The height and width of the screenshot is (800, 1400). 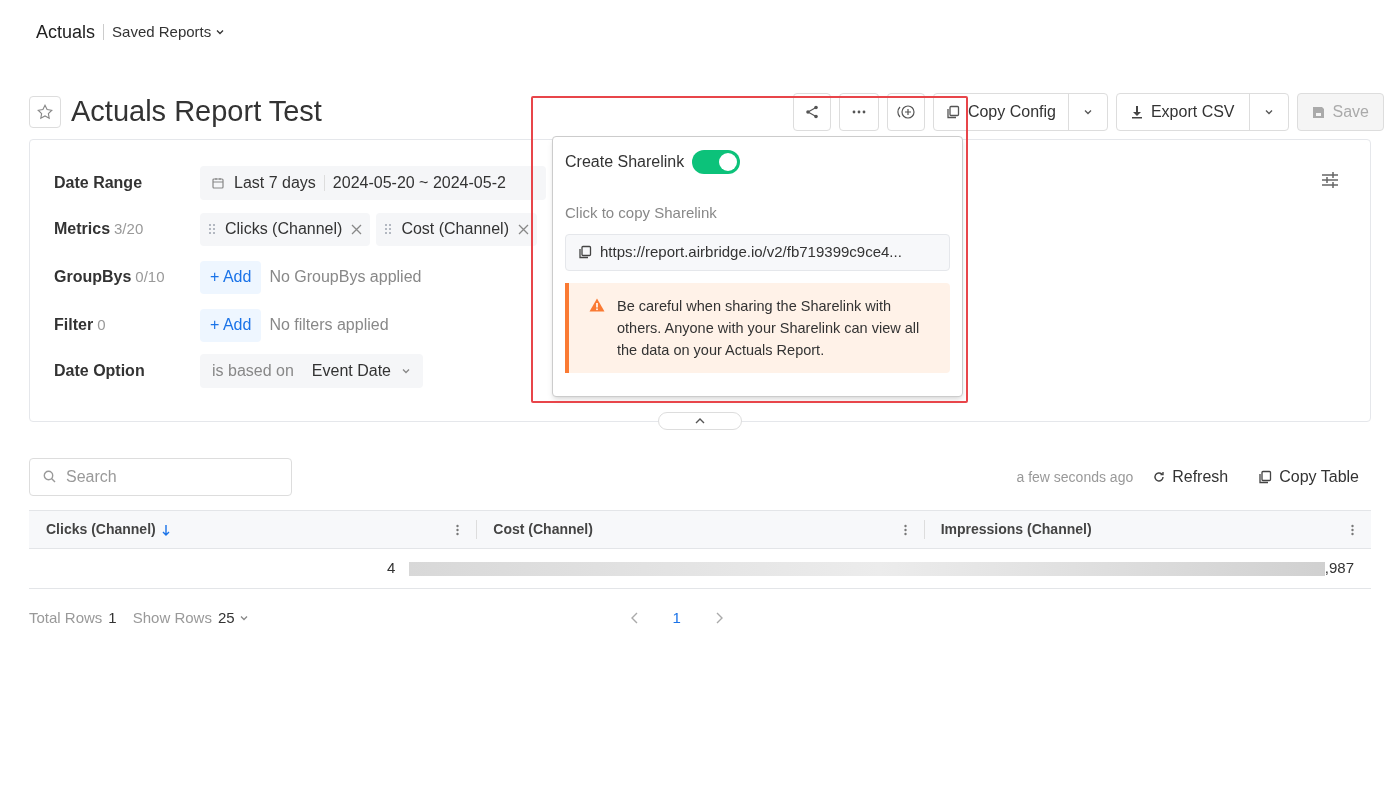 What do you see at coordinates (196, 112) in the screenshot?
I see `report-title: Actuals Report Test` at bounding box center [196, 112].